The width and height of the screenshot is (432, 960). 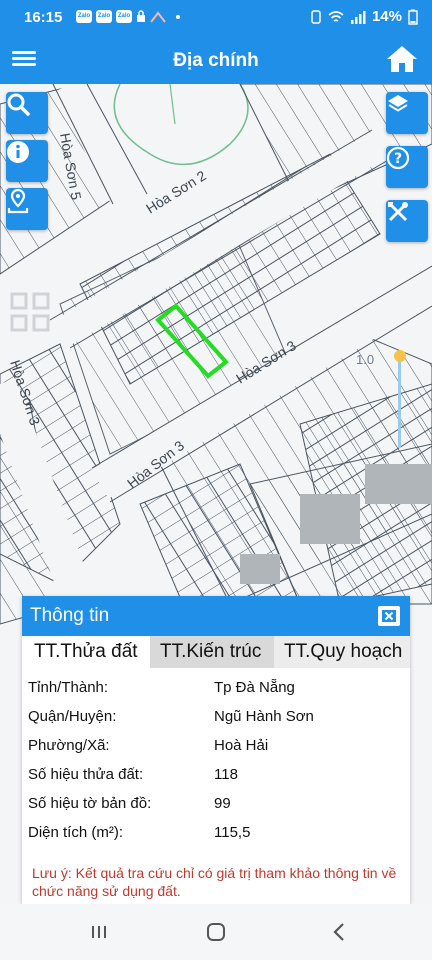 I want to click on home-nav-icon, so click(x=216, y=932).